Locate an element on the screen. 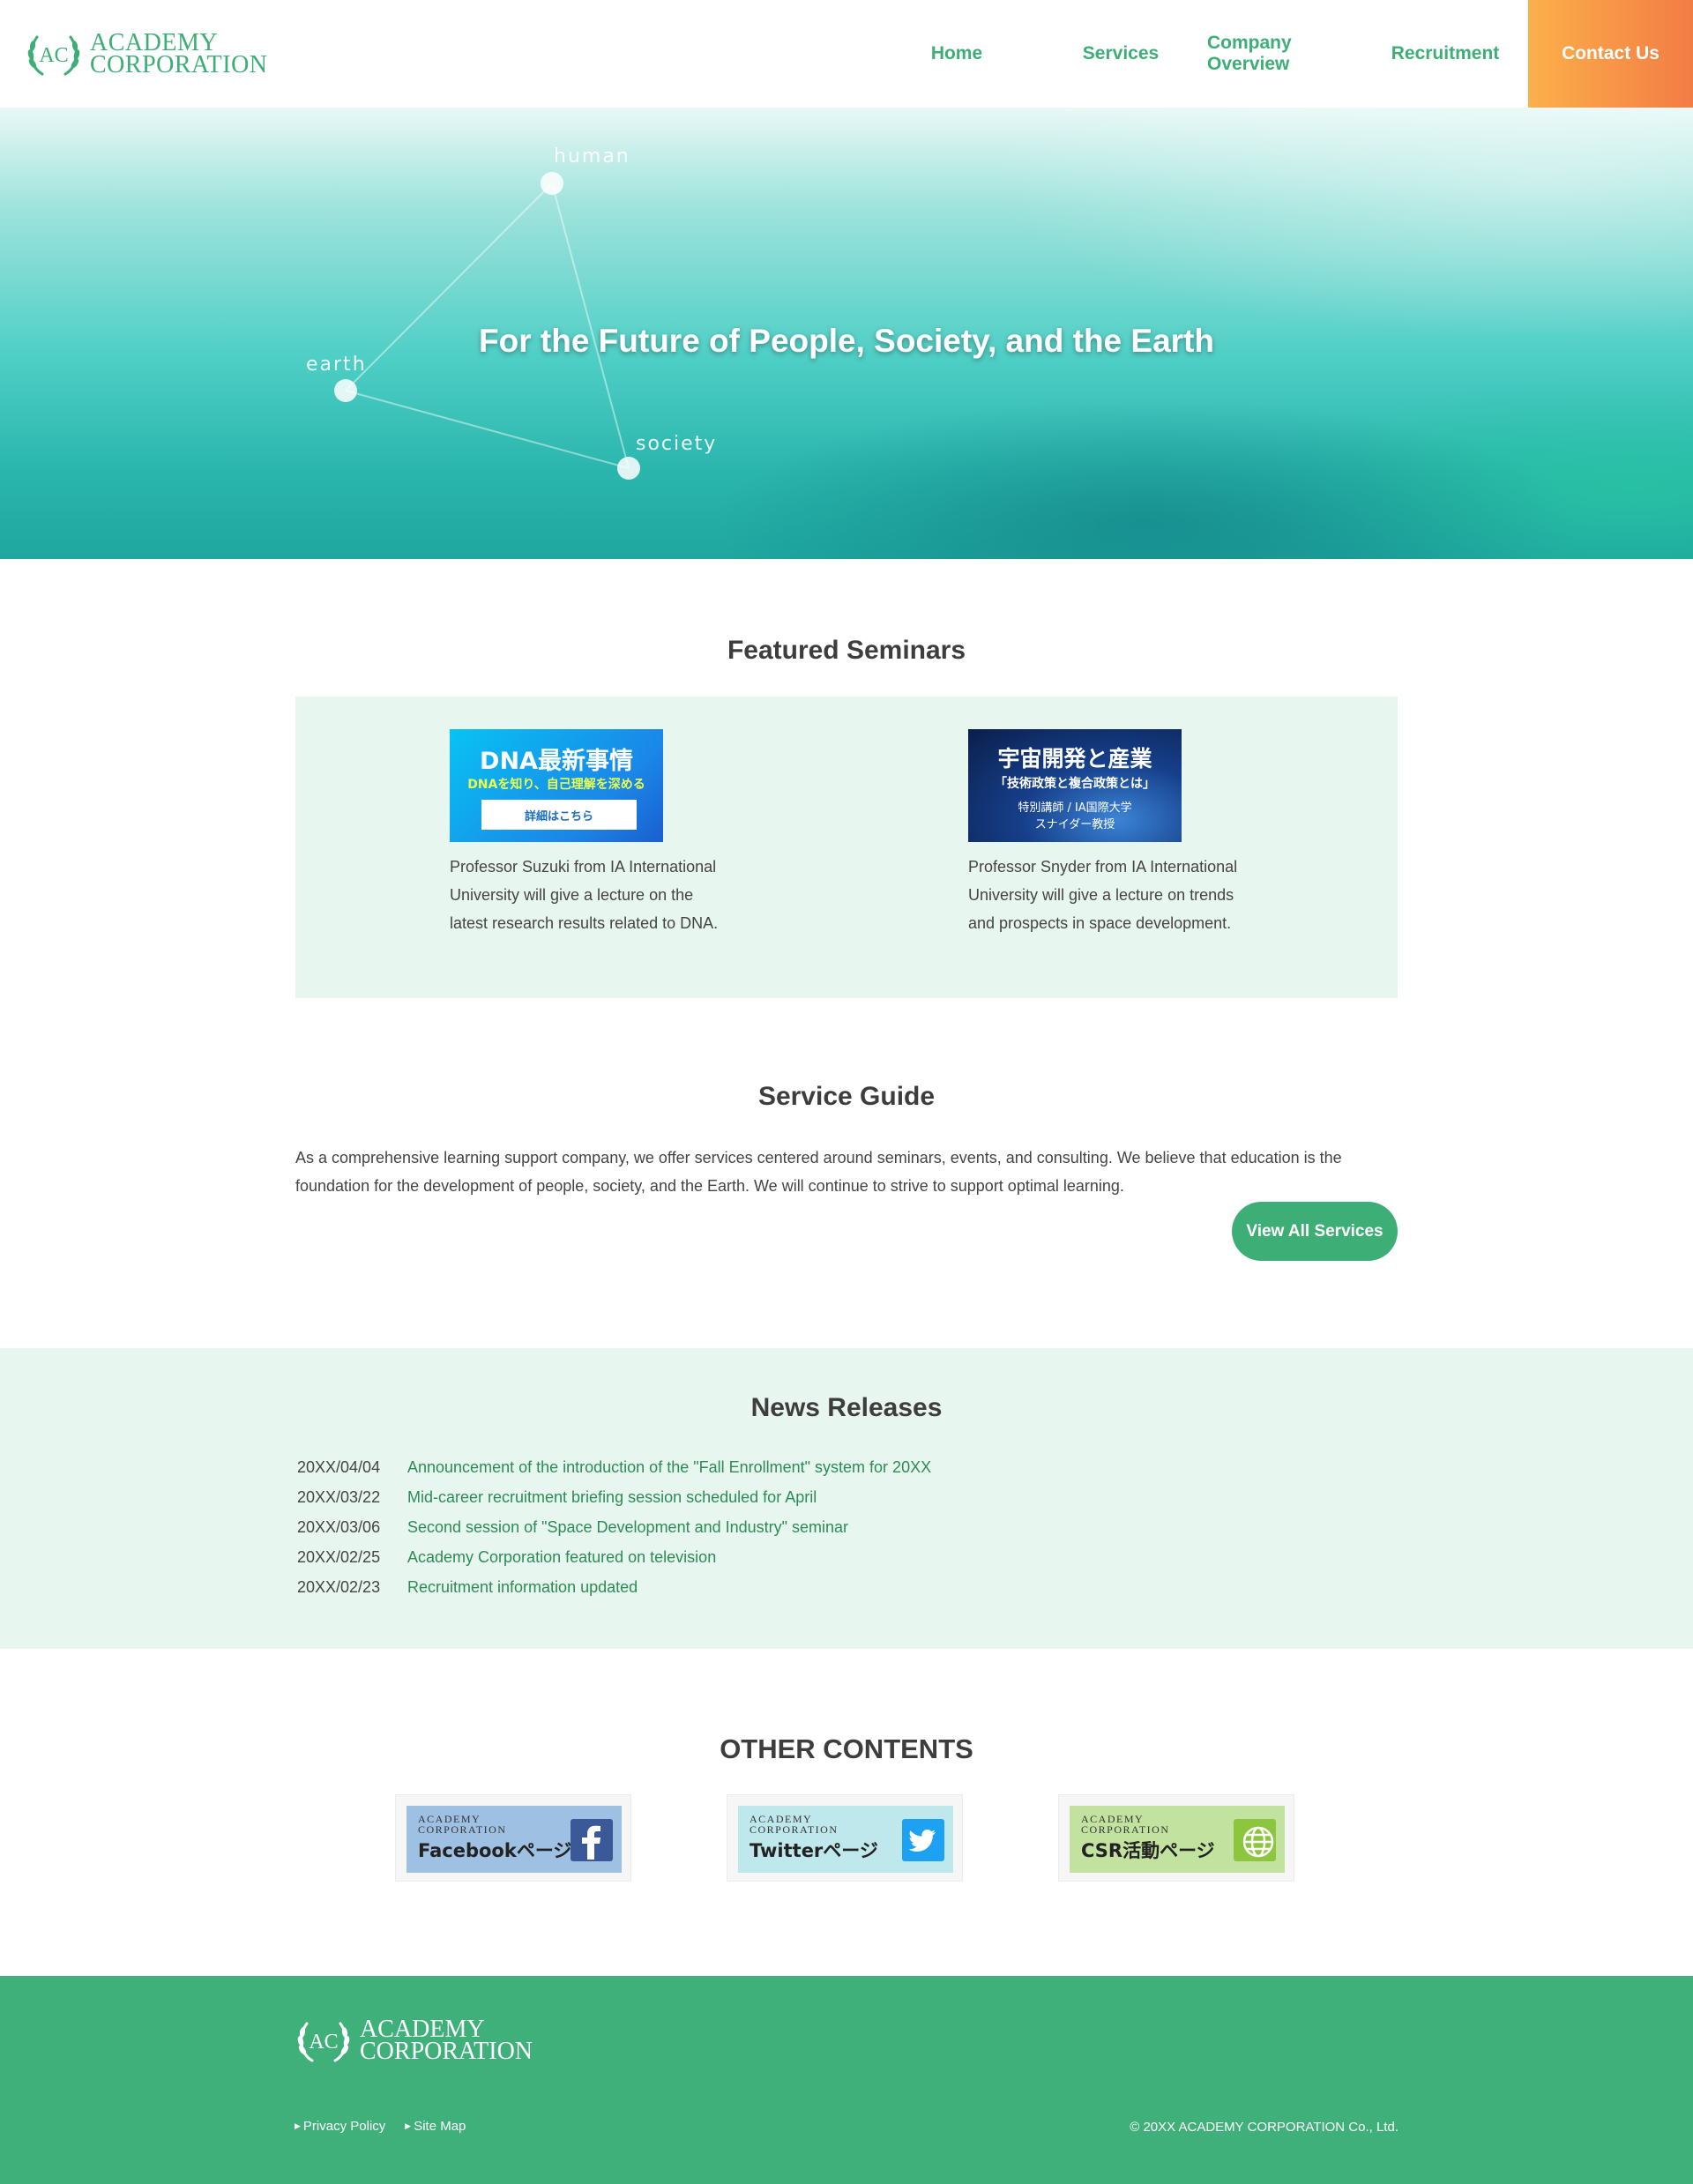 The height and width of the screenshot is (2184, 1693). twitter-page-banner: ACADEMY CORPORATION Twitterページ is located at coordinates (845, 1838).